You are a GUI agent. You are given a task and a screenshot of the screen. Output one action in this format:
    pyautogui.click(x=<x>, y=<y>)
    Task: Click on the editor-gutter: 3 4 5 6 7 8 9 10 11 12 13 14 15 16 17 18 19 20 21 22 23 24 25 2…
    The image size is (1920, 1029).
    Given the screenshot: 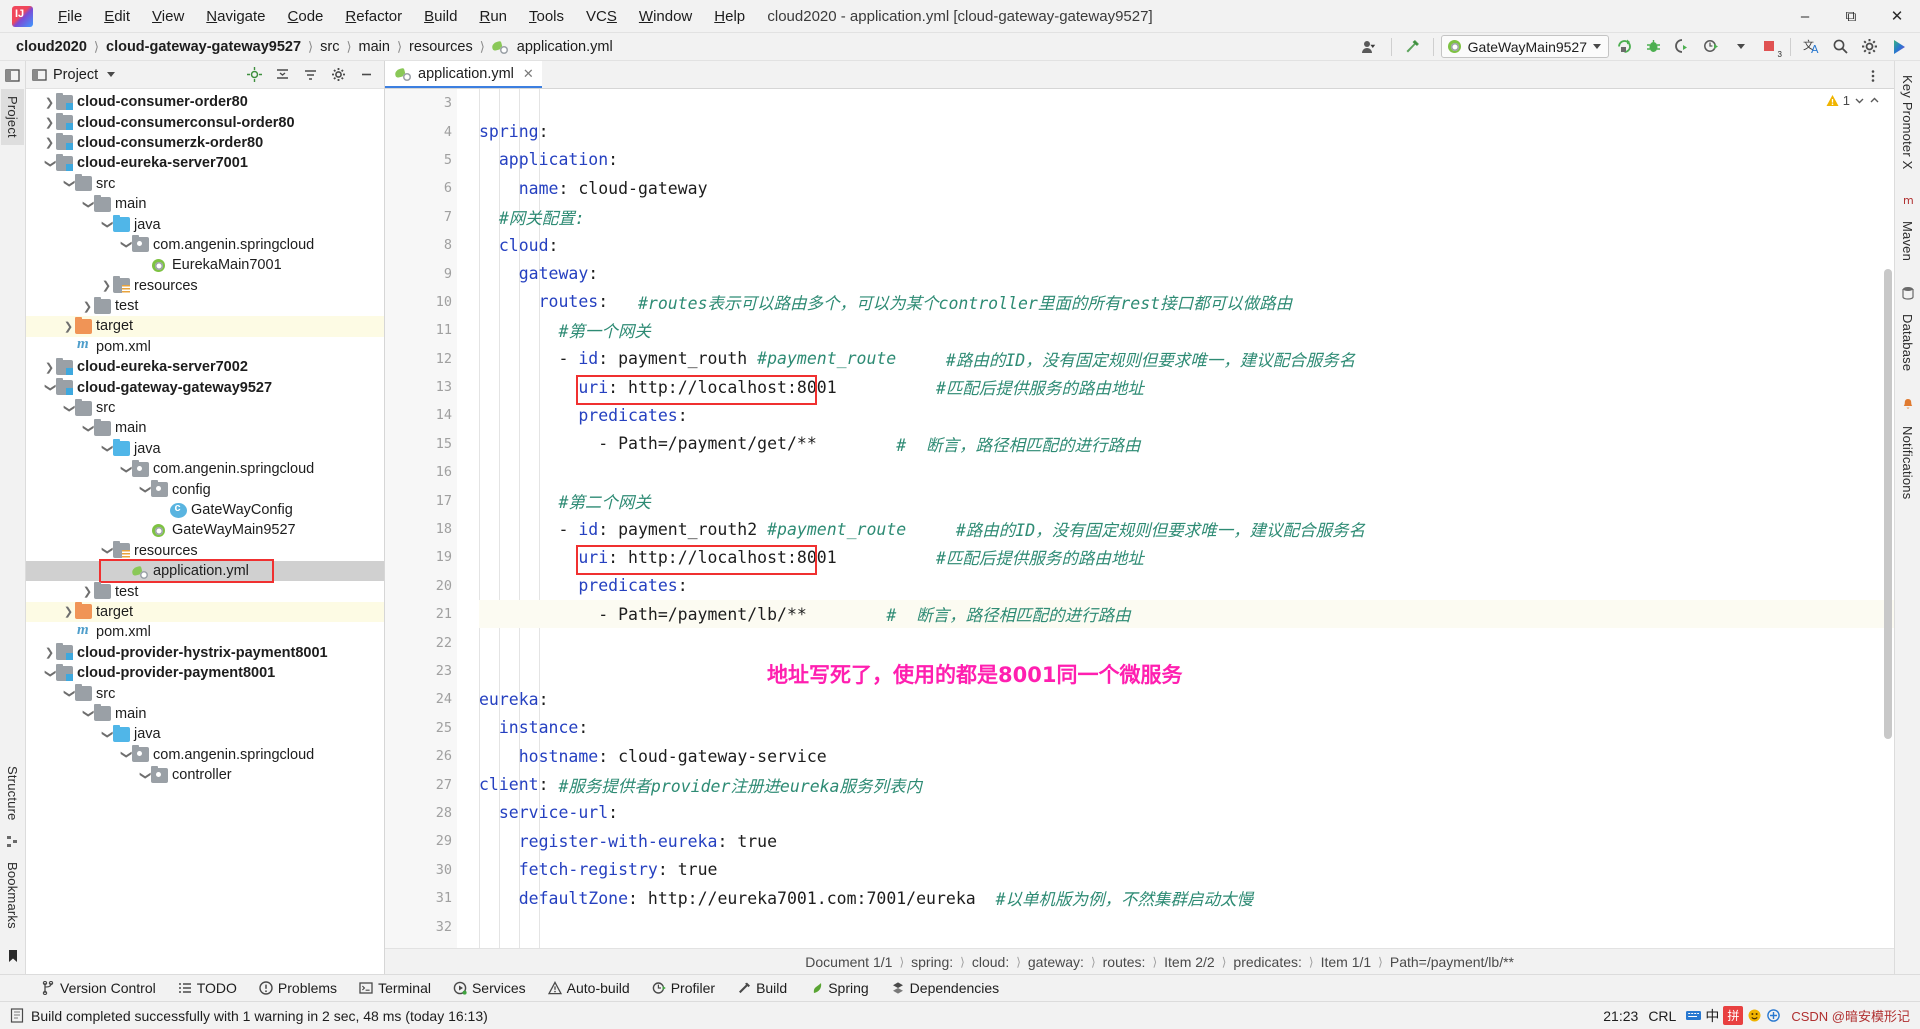 What is the action you would take?
    pyautogui.click(x=436, y=518)
    